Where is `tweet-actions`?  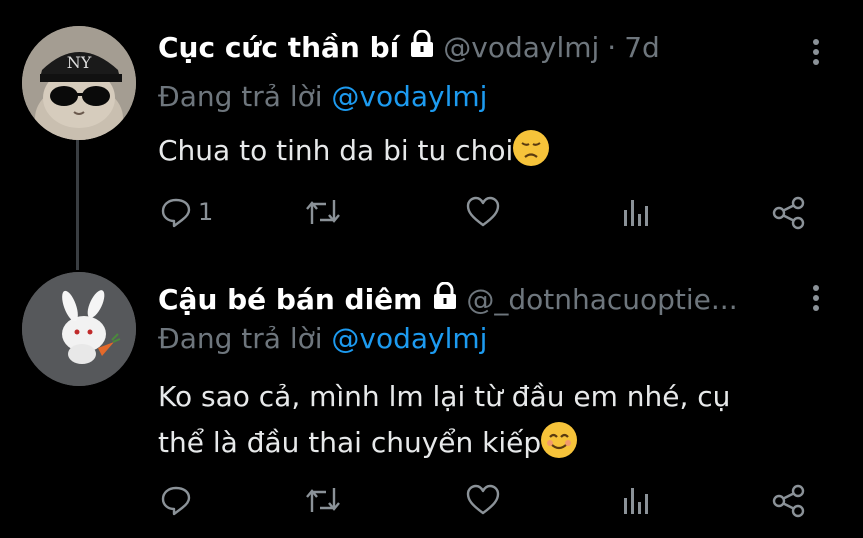
tweet-actions is located at coordinates (488, 504).